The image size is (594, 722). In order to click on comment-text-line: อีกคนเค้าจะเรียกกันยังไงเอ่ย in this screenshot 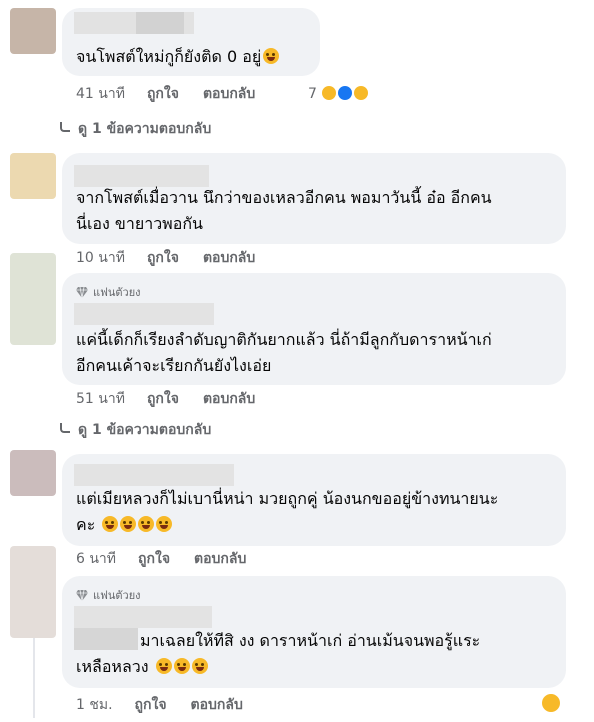, I will do `click(174, 365)`.